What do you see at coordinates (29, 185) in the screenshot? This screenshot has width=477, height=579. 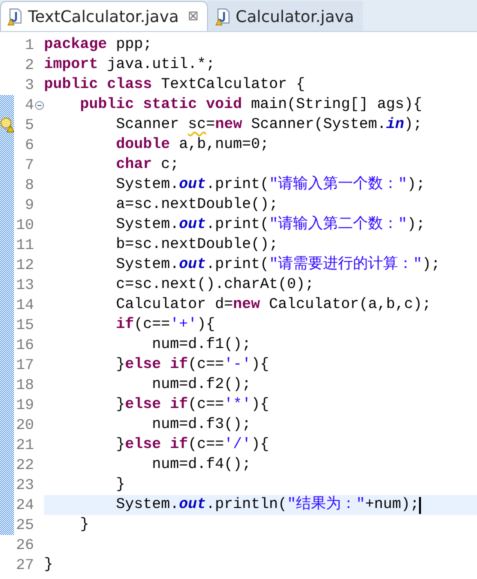 I see `line-number: 8` at bounding box center [29, 185].